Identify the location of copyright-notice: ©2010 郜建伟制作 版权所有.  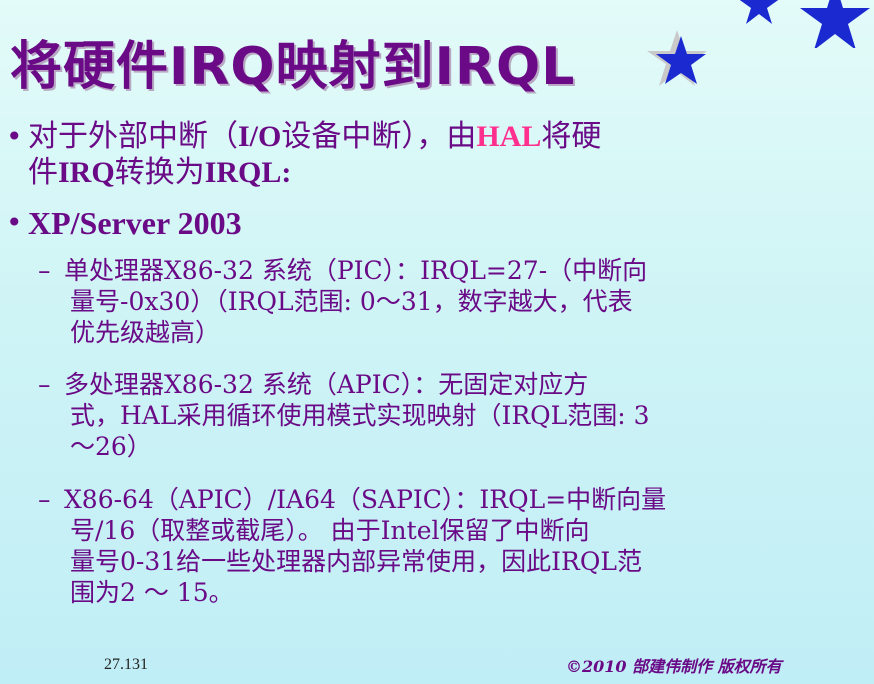
(674, 666).